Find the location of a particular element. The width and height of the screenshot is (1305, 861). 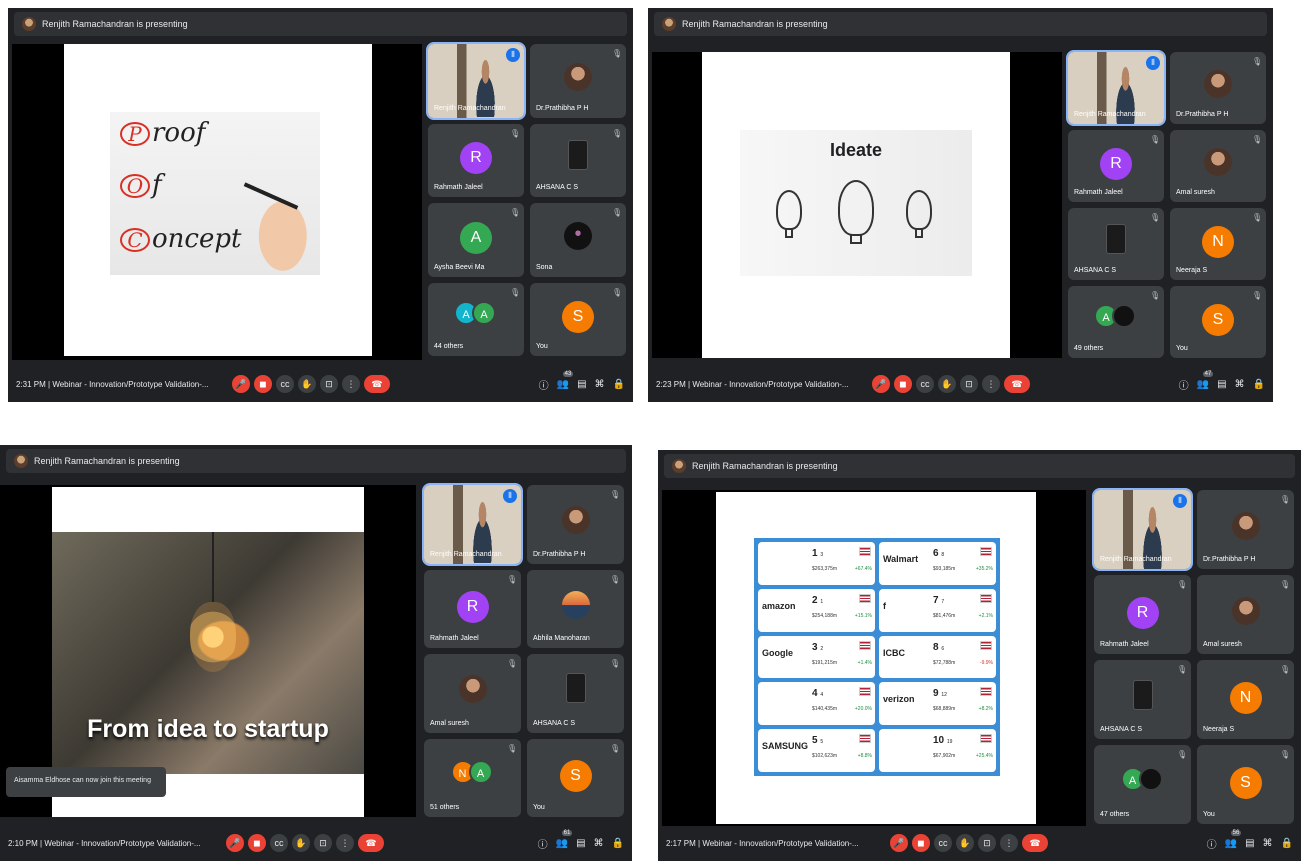

brand-change: +8.2% is located at coordinates (985, 709).